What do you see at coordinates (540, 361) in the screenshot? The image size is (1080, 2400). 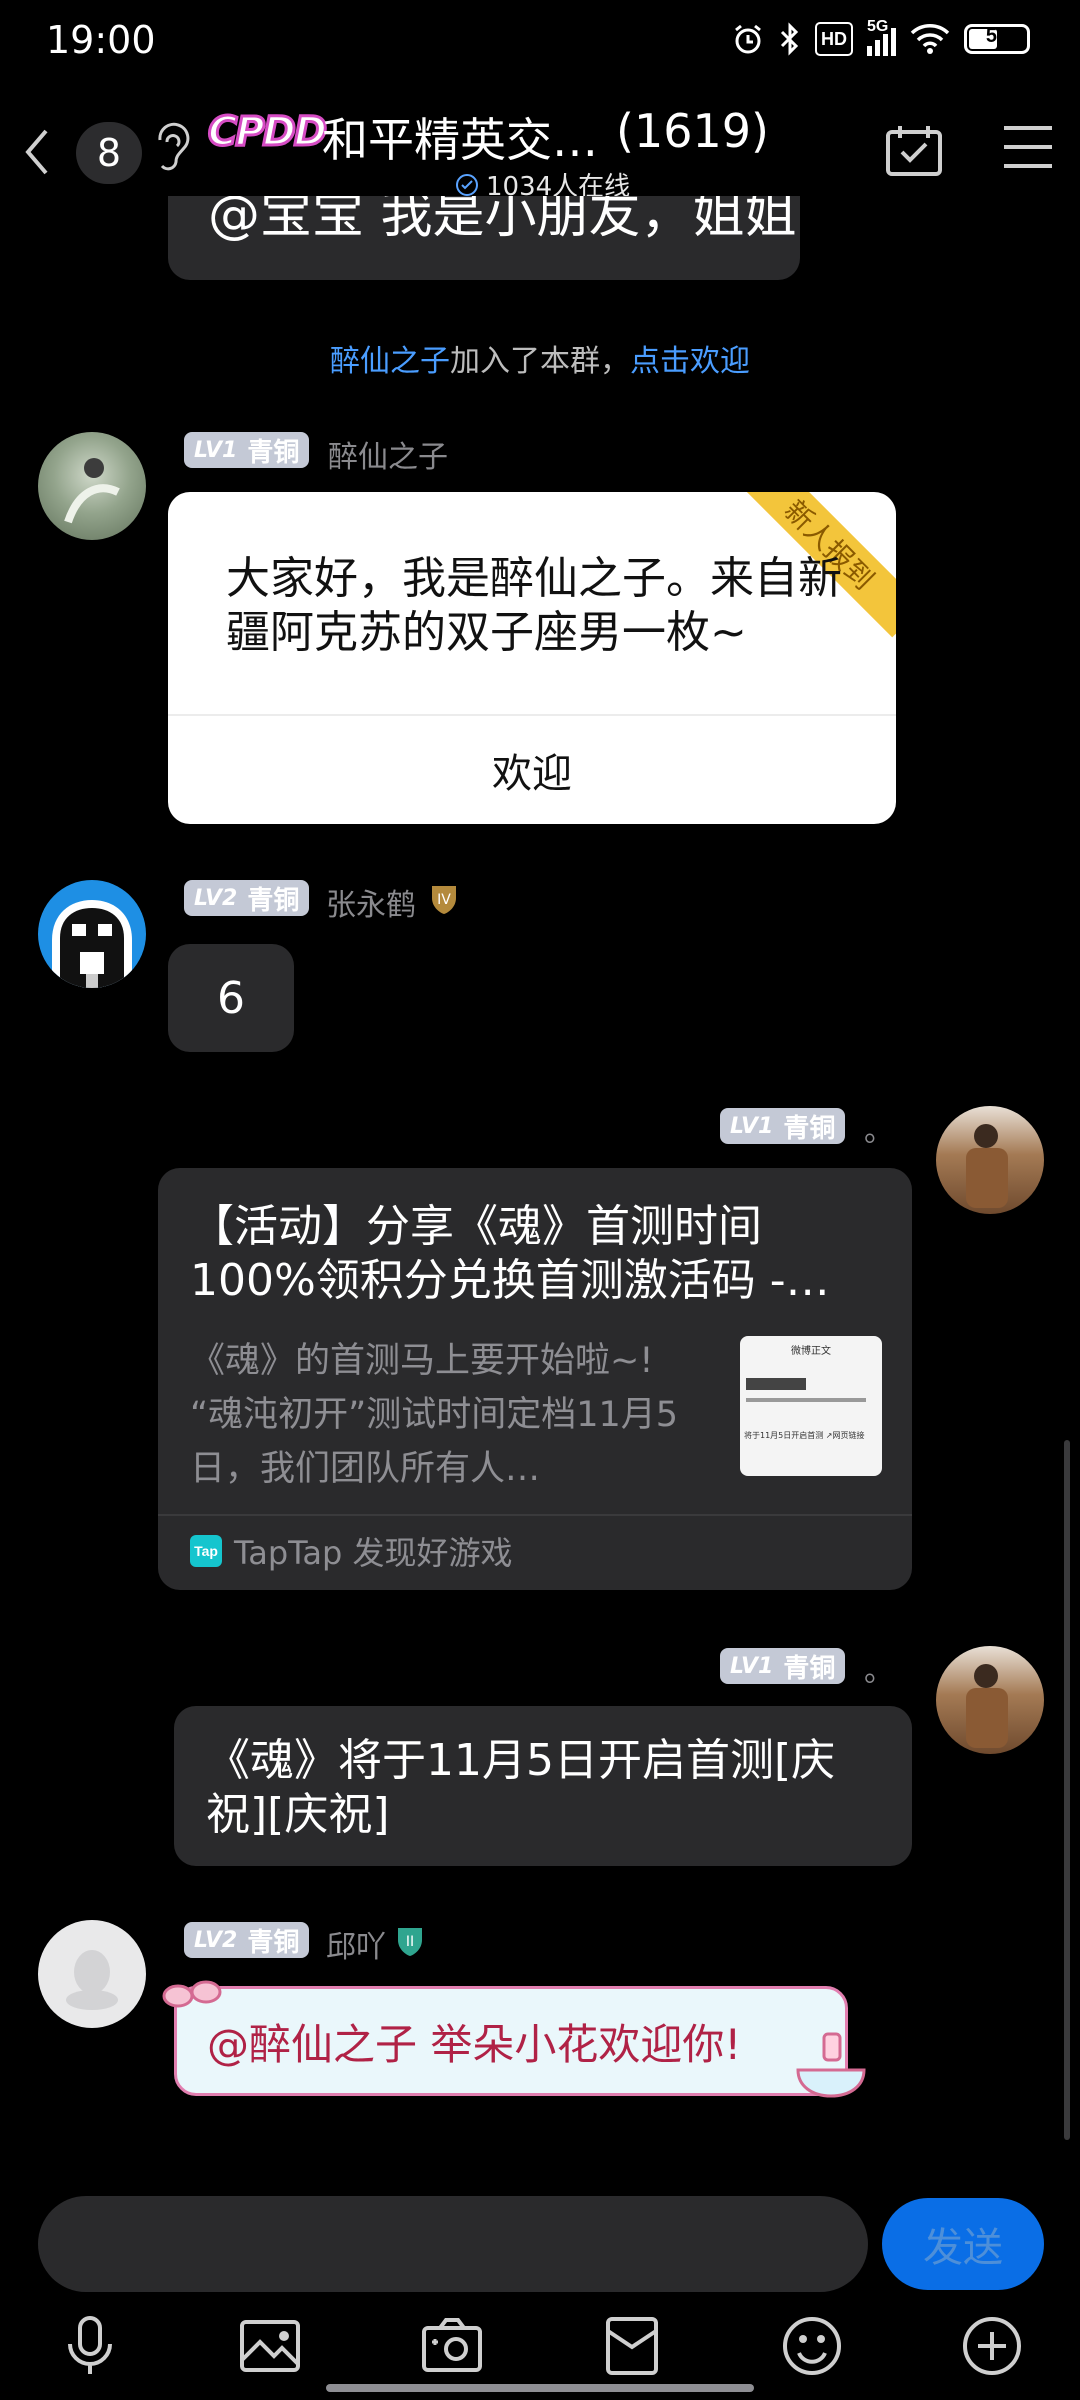 I see `system-message: 醉仙之子加入了本群，点击欢迎` at bounding box center [540, 361].